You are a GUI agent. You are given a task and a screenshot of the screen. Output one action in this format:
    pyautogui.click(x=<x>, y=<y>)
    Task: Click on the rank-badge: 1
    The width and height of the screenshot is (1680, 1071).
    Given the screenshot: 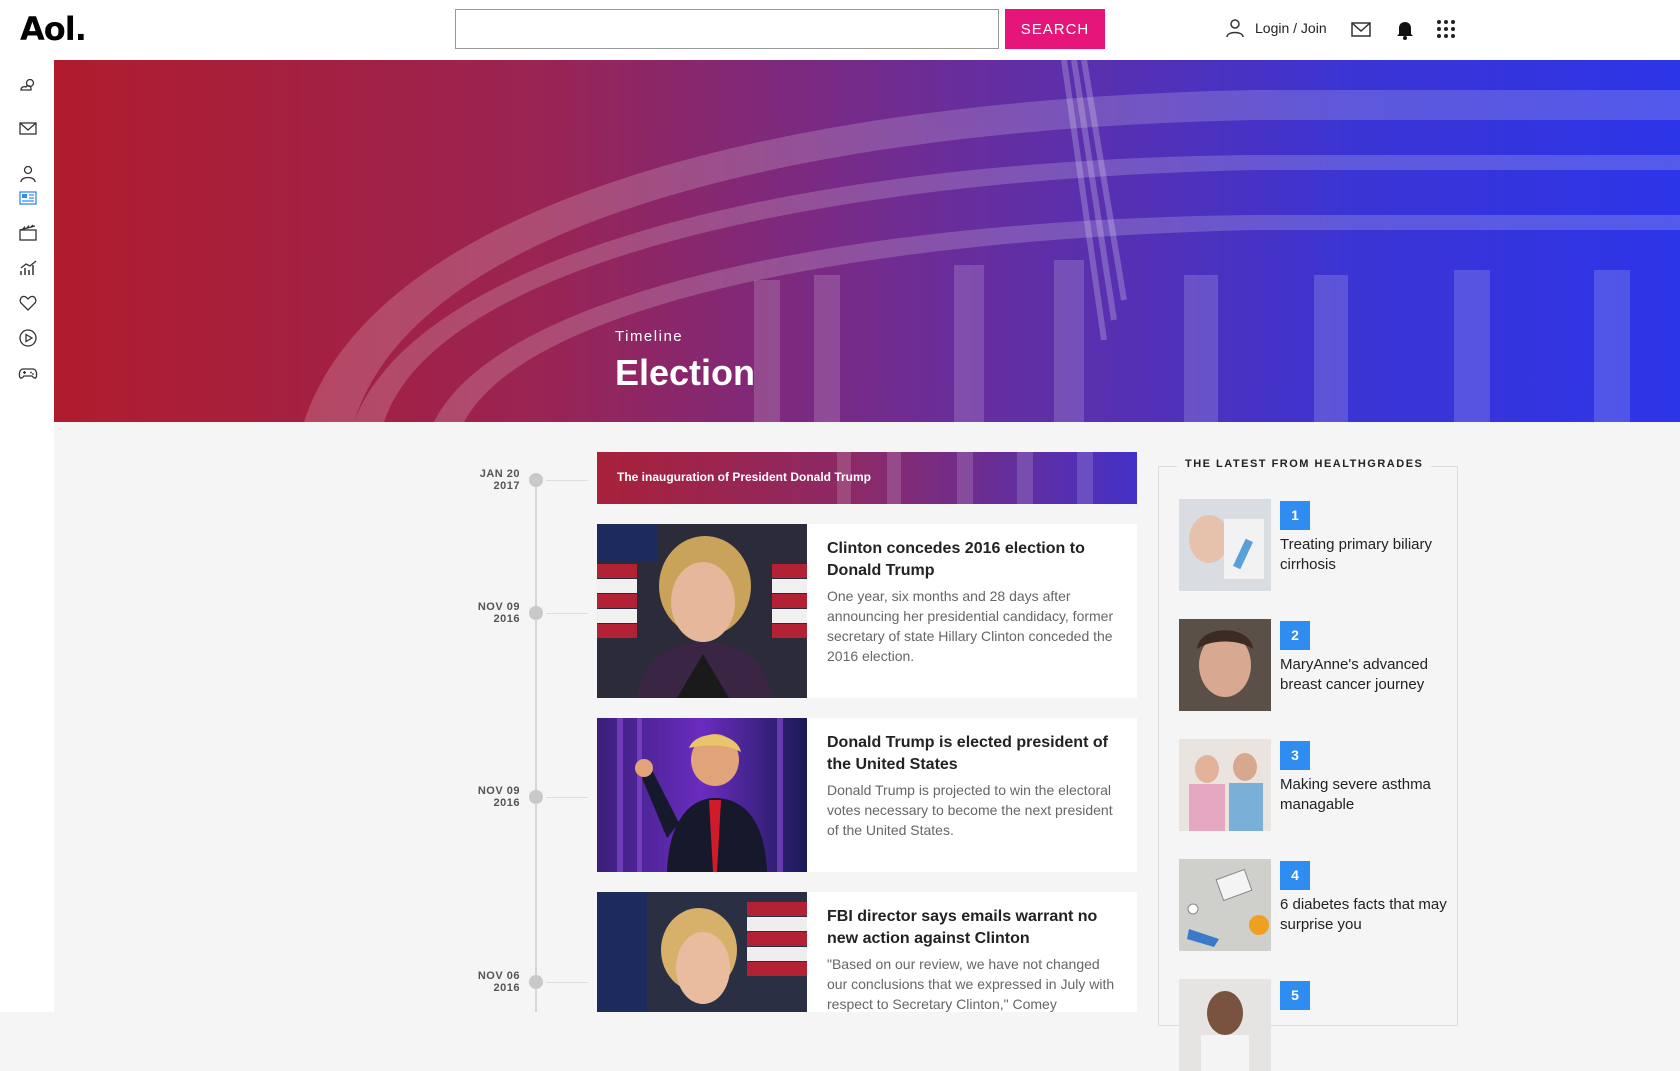 What is the action you would take?
    pyautogui.click(x=1295, y=515)
    